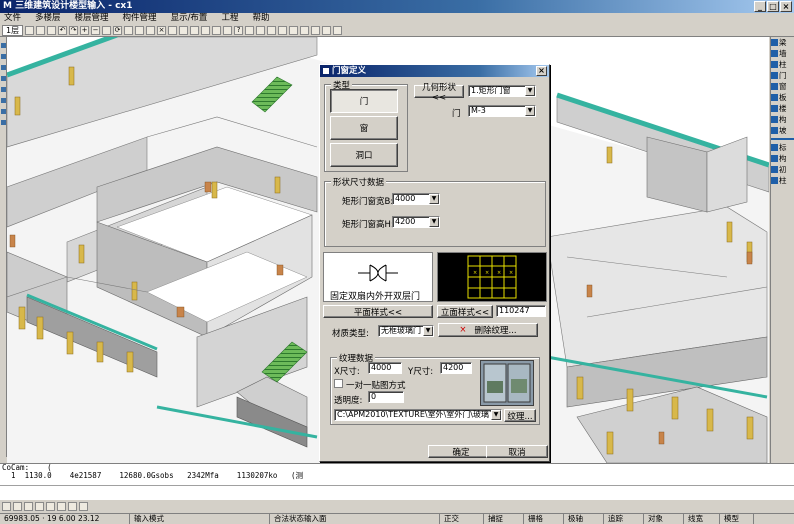 Image resolution: width=794 pixels, height=524 pixels. What do you see at coordinates (206, 30) in the screenshot?
I see `layer-icon` at bounding box center [206, 30].